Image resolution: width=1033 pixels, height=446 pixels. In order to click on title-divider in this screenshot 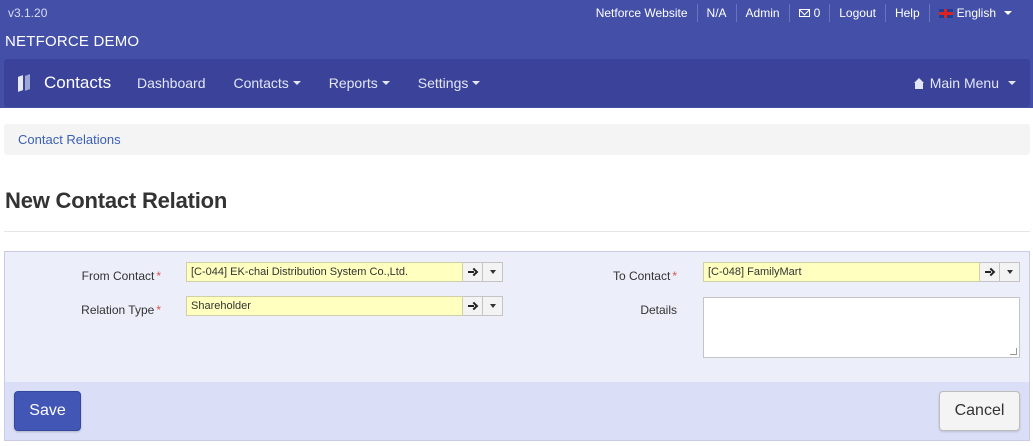, I will do `click(517, 231)`.